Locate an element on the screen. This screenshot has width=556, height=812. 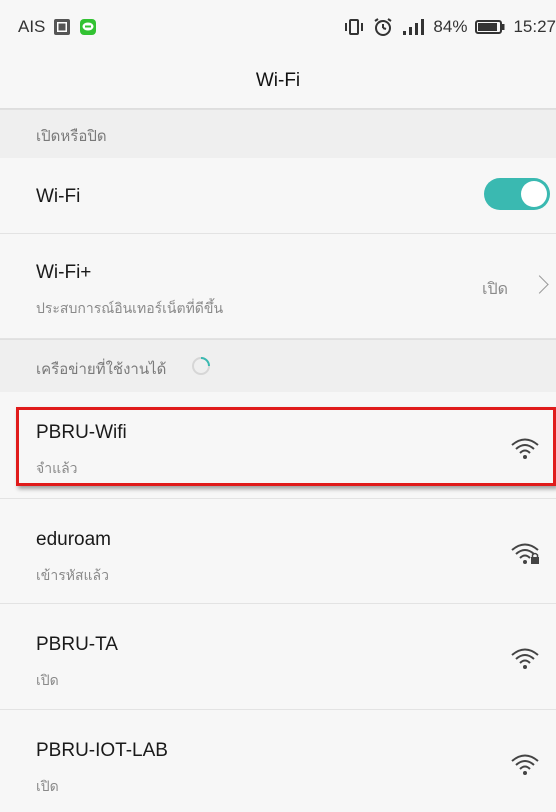
network-name: PBRU-IOT-LAB is located at coordinates (102, 750).